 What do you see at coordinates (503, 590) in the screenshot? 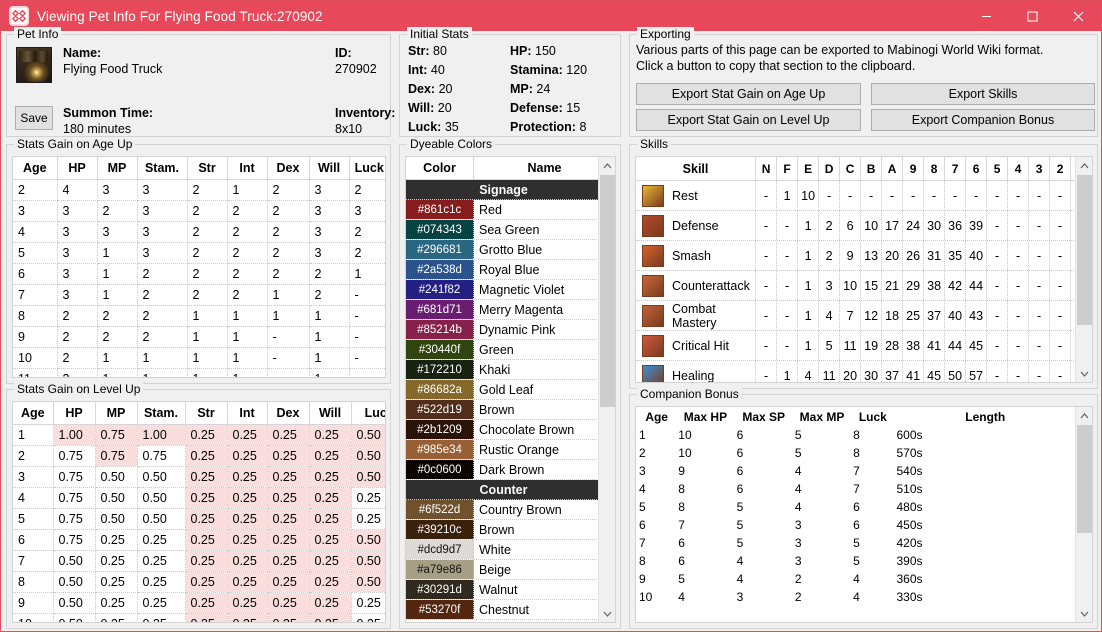
I see `list-item: #30291d Walnut` at bounding box center [503, 590].